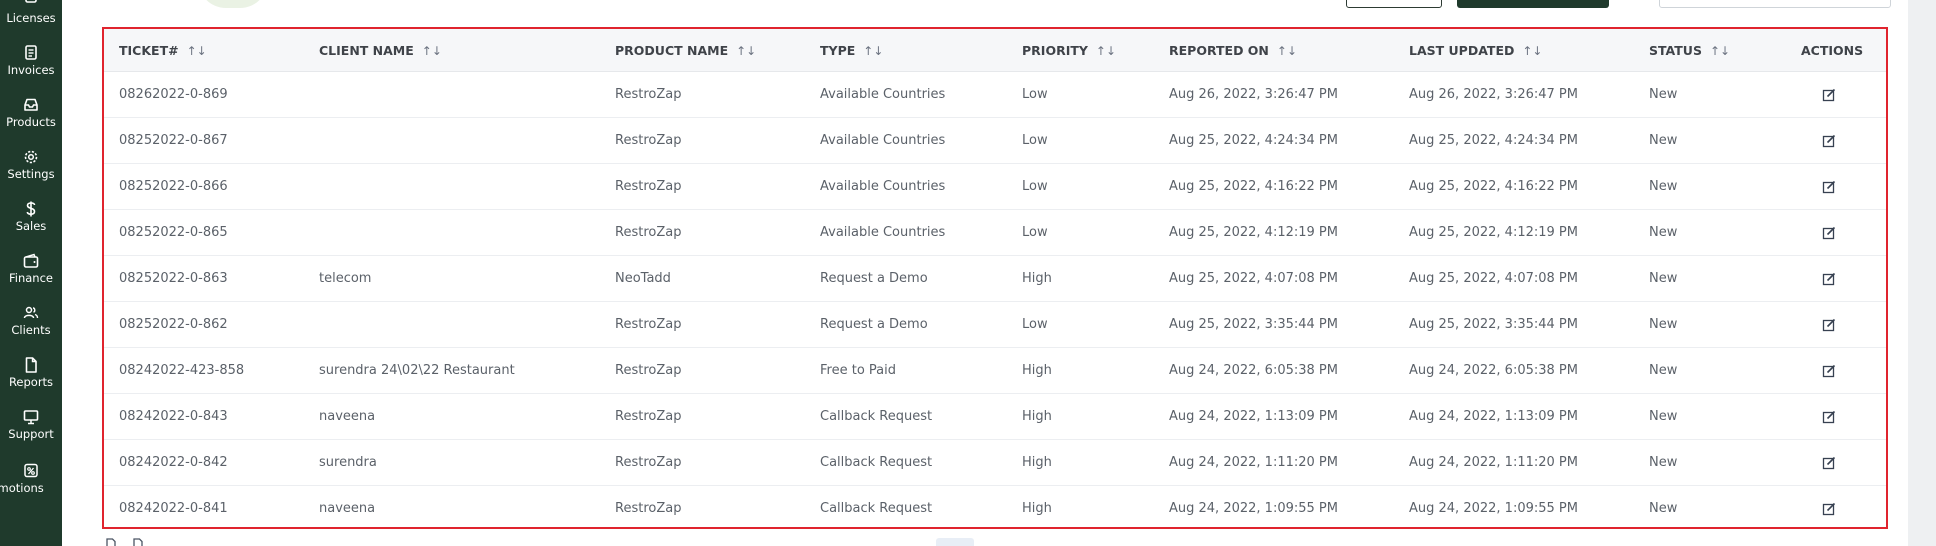 This screenshot has height=546, width=1936. I want to click on license-icon, so click(31, 5).